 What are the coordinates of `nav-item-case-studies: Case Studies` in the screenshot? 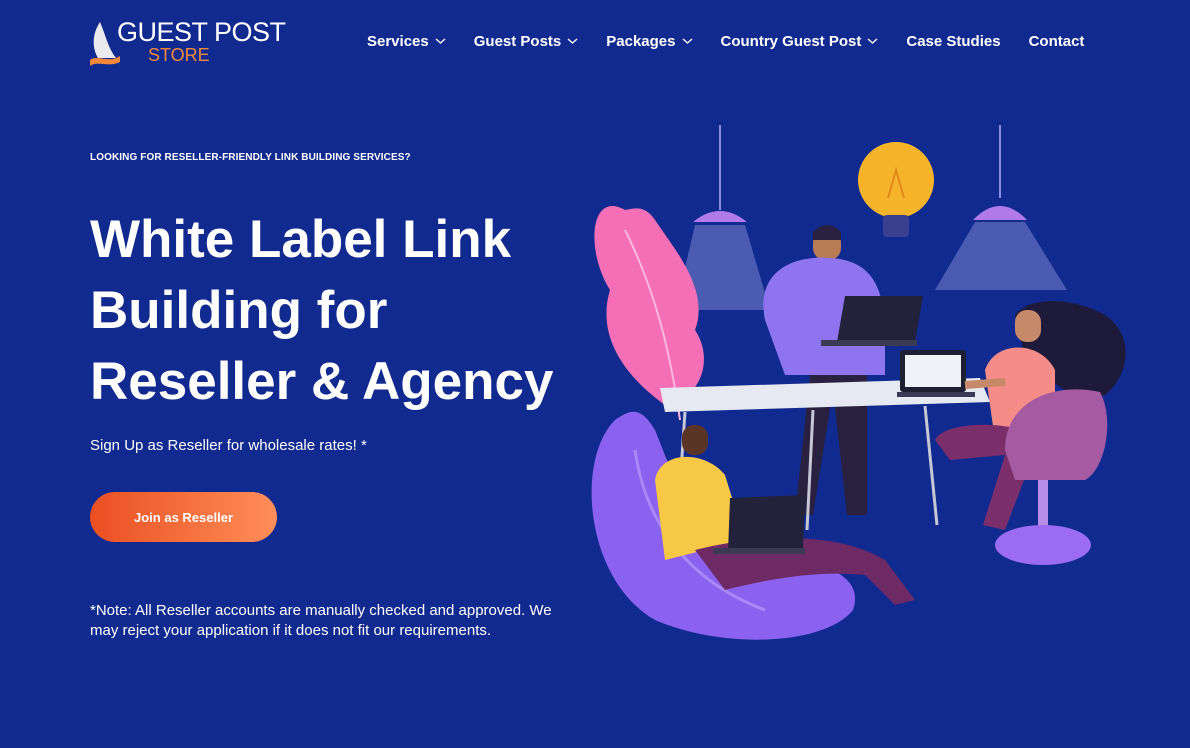 It's located at (953, 41).